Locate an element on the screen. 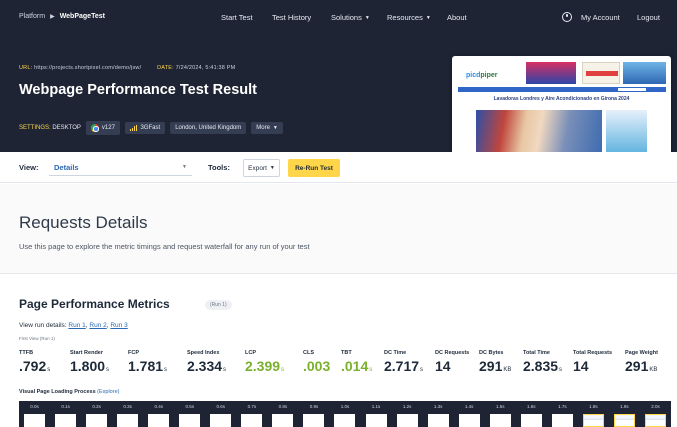 The width and height of the screenshot is (677, 427). filmstrip-frame: 1.6s is located at coordinates (531, 414).